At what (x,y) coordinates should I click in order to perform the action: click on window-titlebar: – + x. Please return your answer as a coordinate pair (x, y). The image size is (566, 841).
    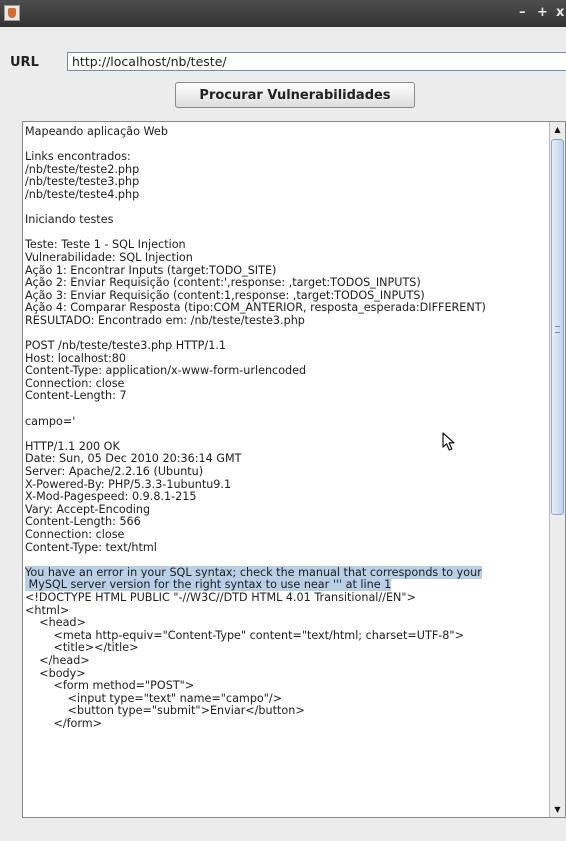
    Looking at the image, I should click on (283, 13).